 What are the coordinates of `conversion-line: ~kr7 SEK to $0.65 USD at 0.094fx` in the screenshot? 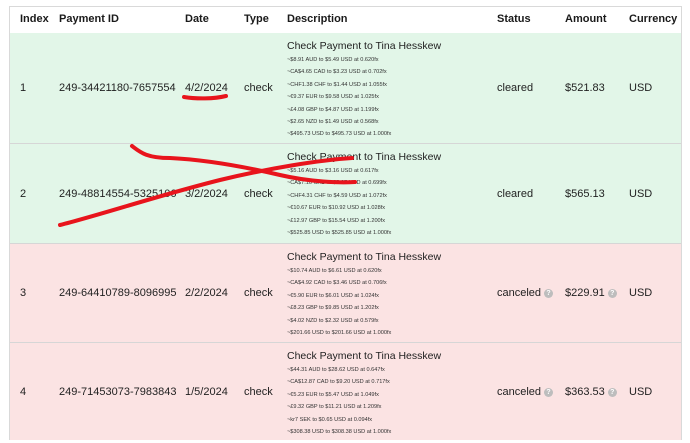 It's located at (330, 419).